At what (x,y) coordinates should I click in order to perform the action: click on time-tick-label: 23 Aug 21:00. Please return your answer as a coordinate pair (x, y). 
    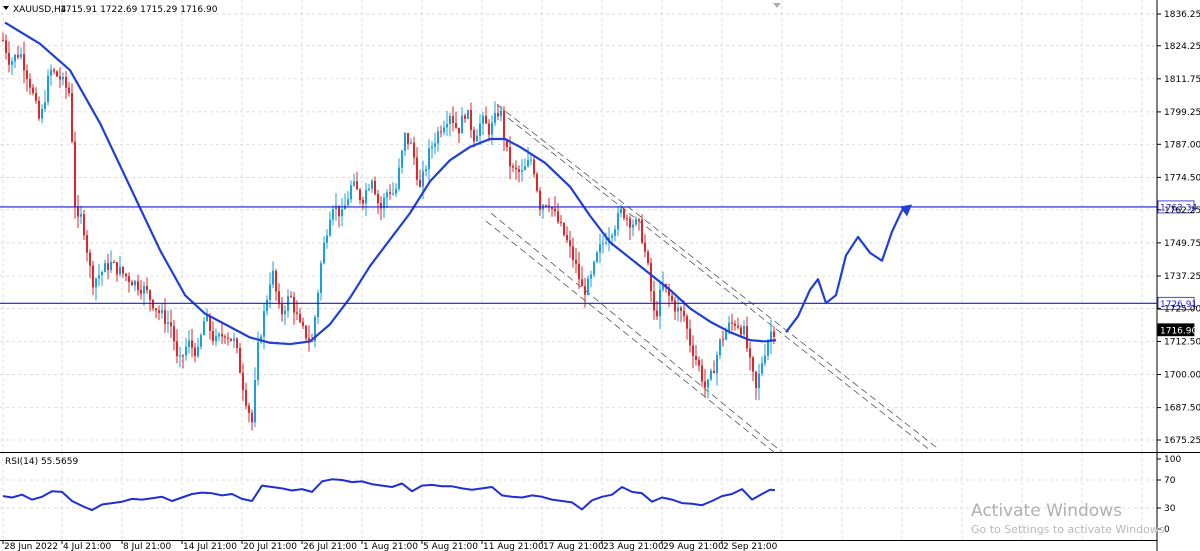
    Looking at the image, I should click on (633, 546).